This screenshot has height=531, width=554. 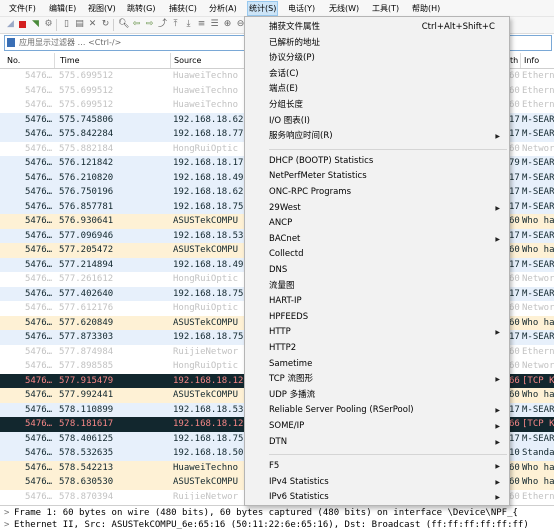 I want to click on menu-wireless: 无线(W), so click(x=344, y=9).